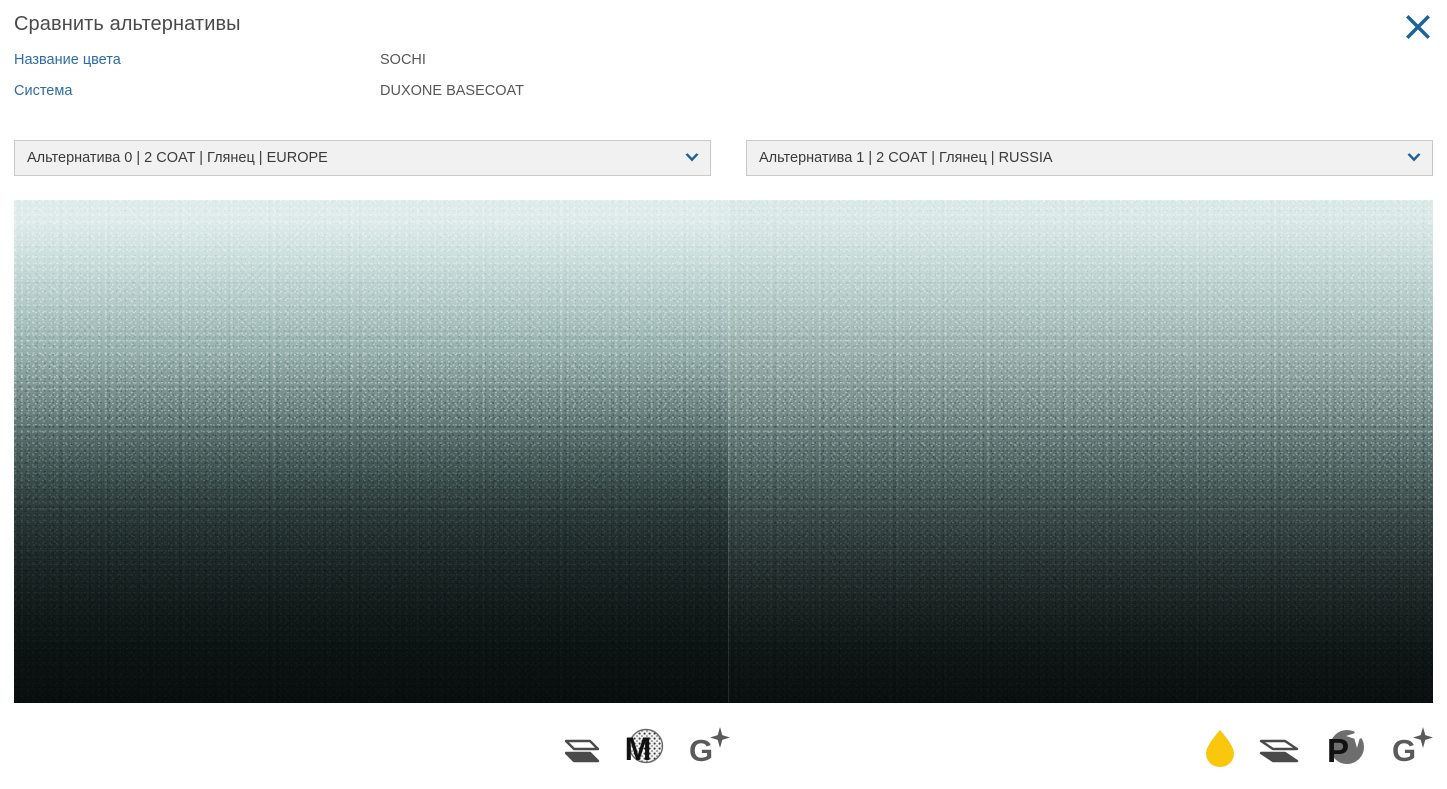 Image resolution: width=1447 pixels, height=789 pixels. Describe the element at coordinates (464, 67) in the screenshot. I see `meta-row-color-name: Название цвета SOCHI` at that location.